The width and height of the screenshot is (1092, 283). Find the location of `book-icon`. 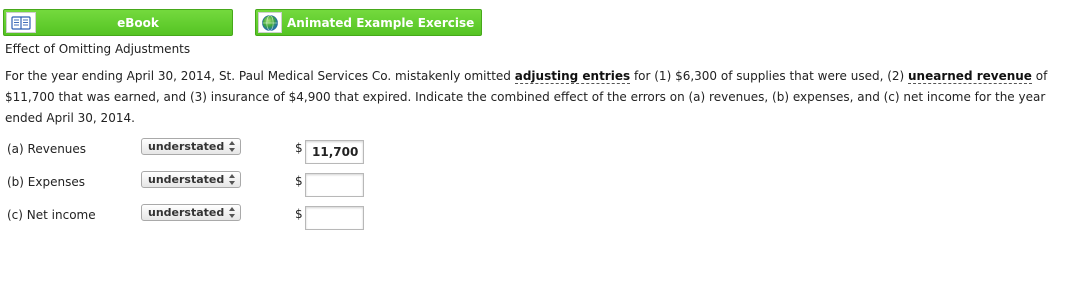

book-icon is located at coordinates (21, 22).